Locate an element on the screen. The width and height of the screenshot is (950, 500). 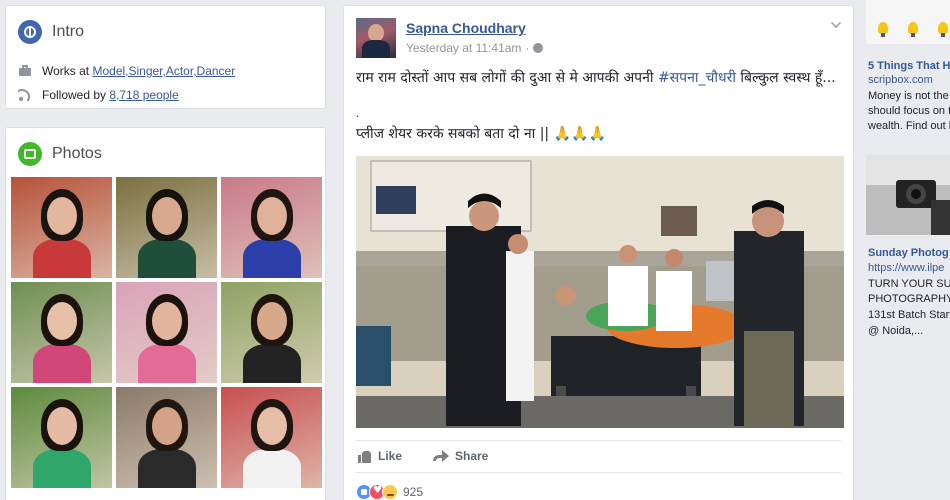
camera-photo-illustration is located at coordinates (908, 195).